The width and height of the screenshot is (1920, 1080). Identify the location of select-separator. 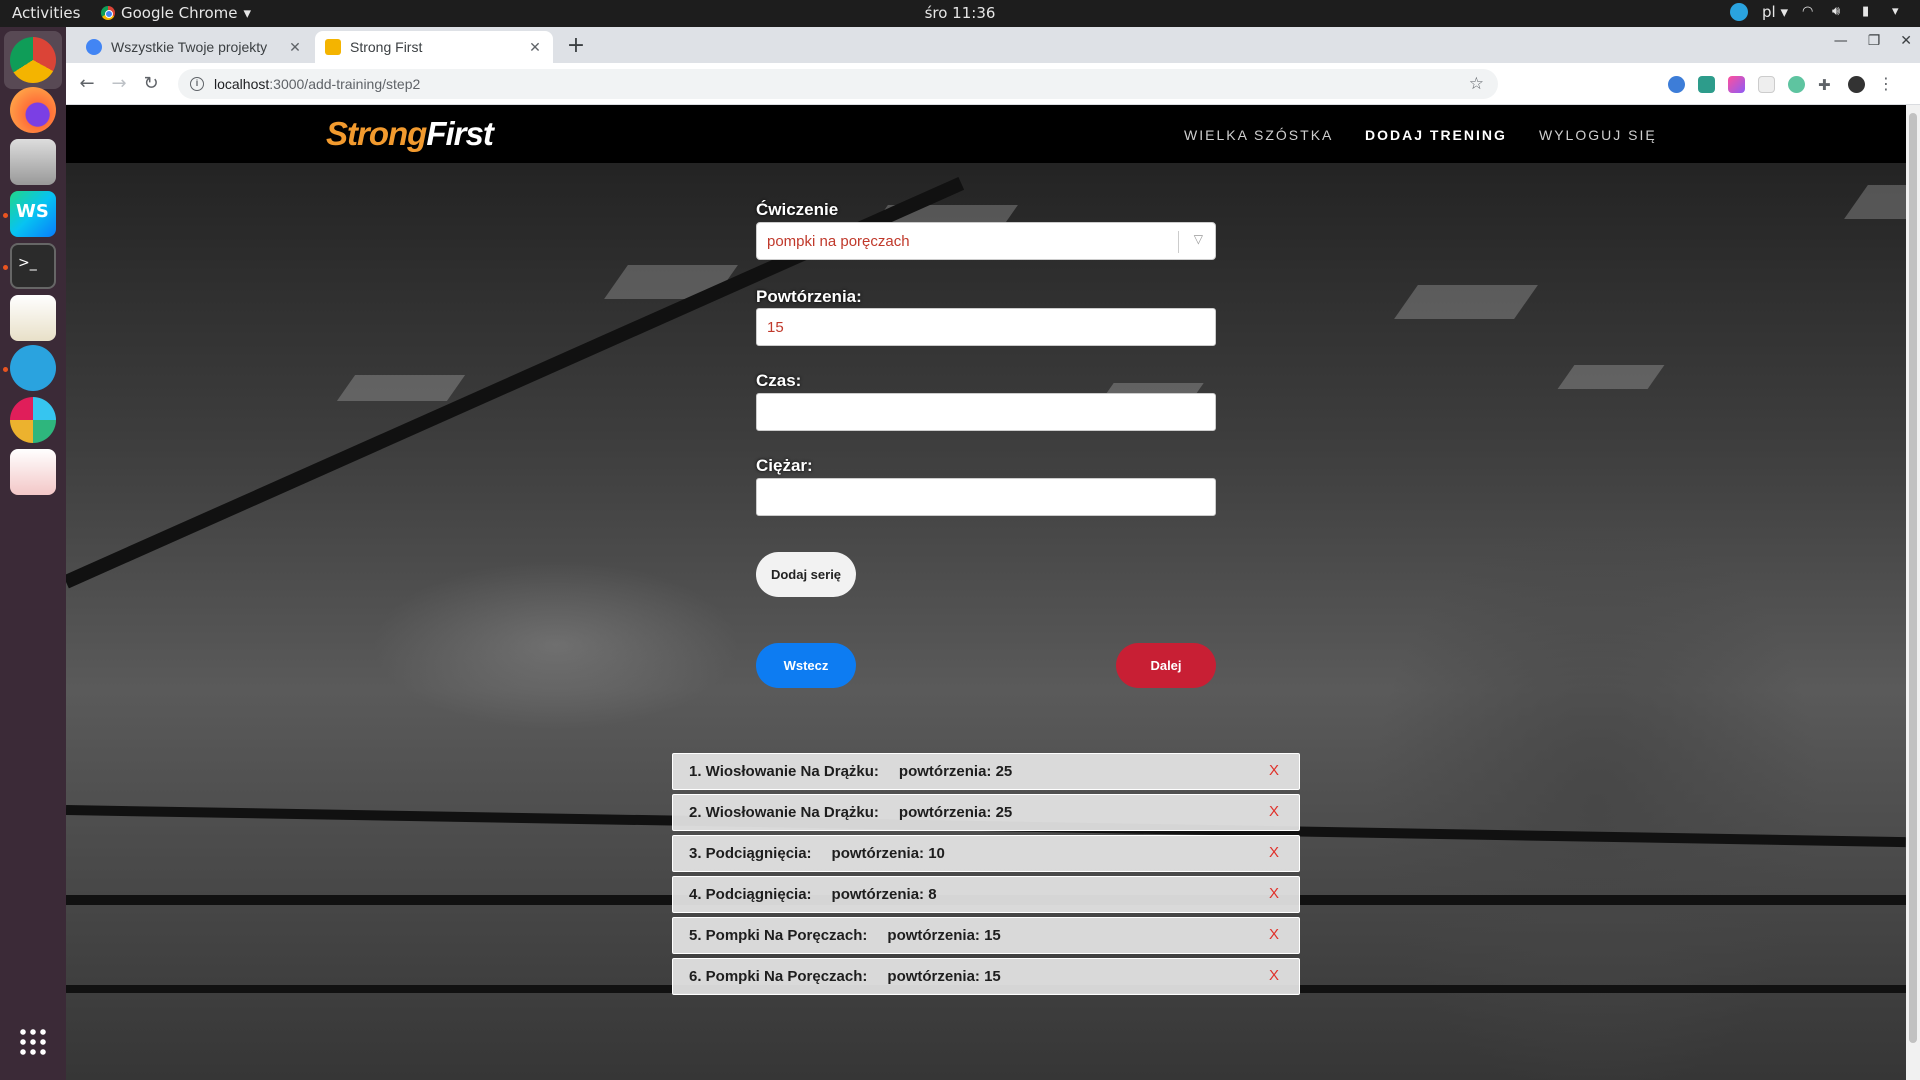
(1178, 242).